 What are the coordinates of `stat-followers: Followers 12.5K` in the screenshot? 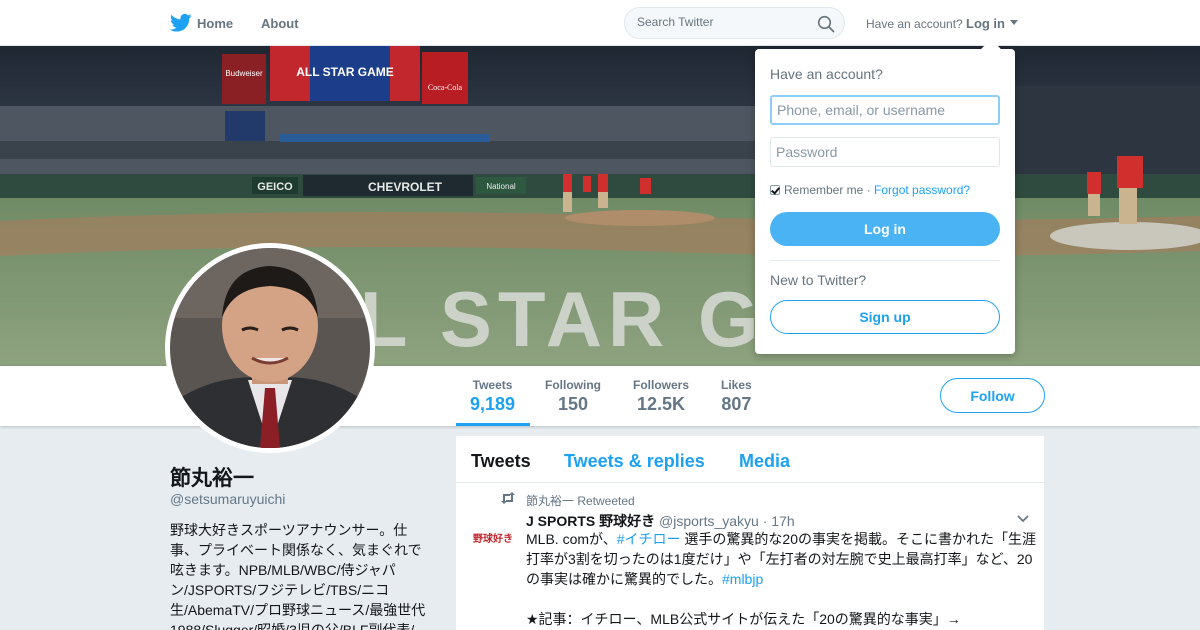 It's located at (661, 396).